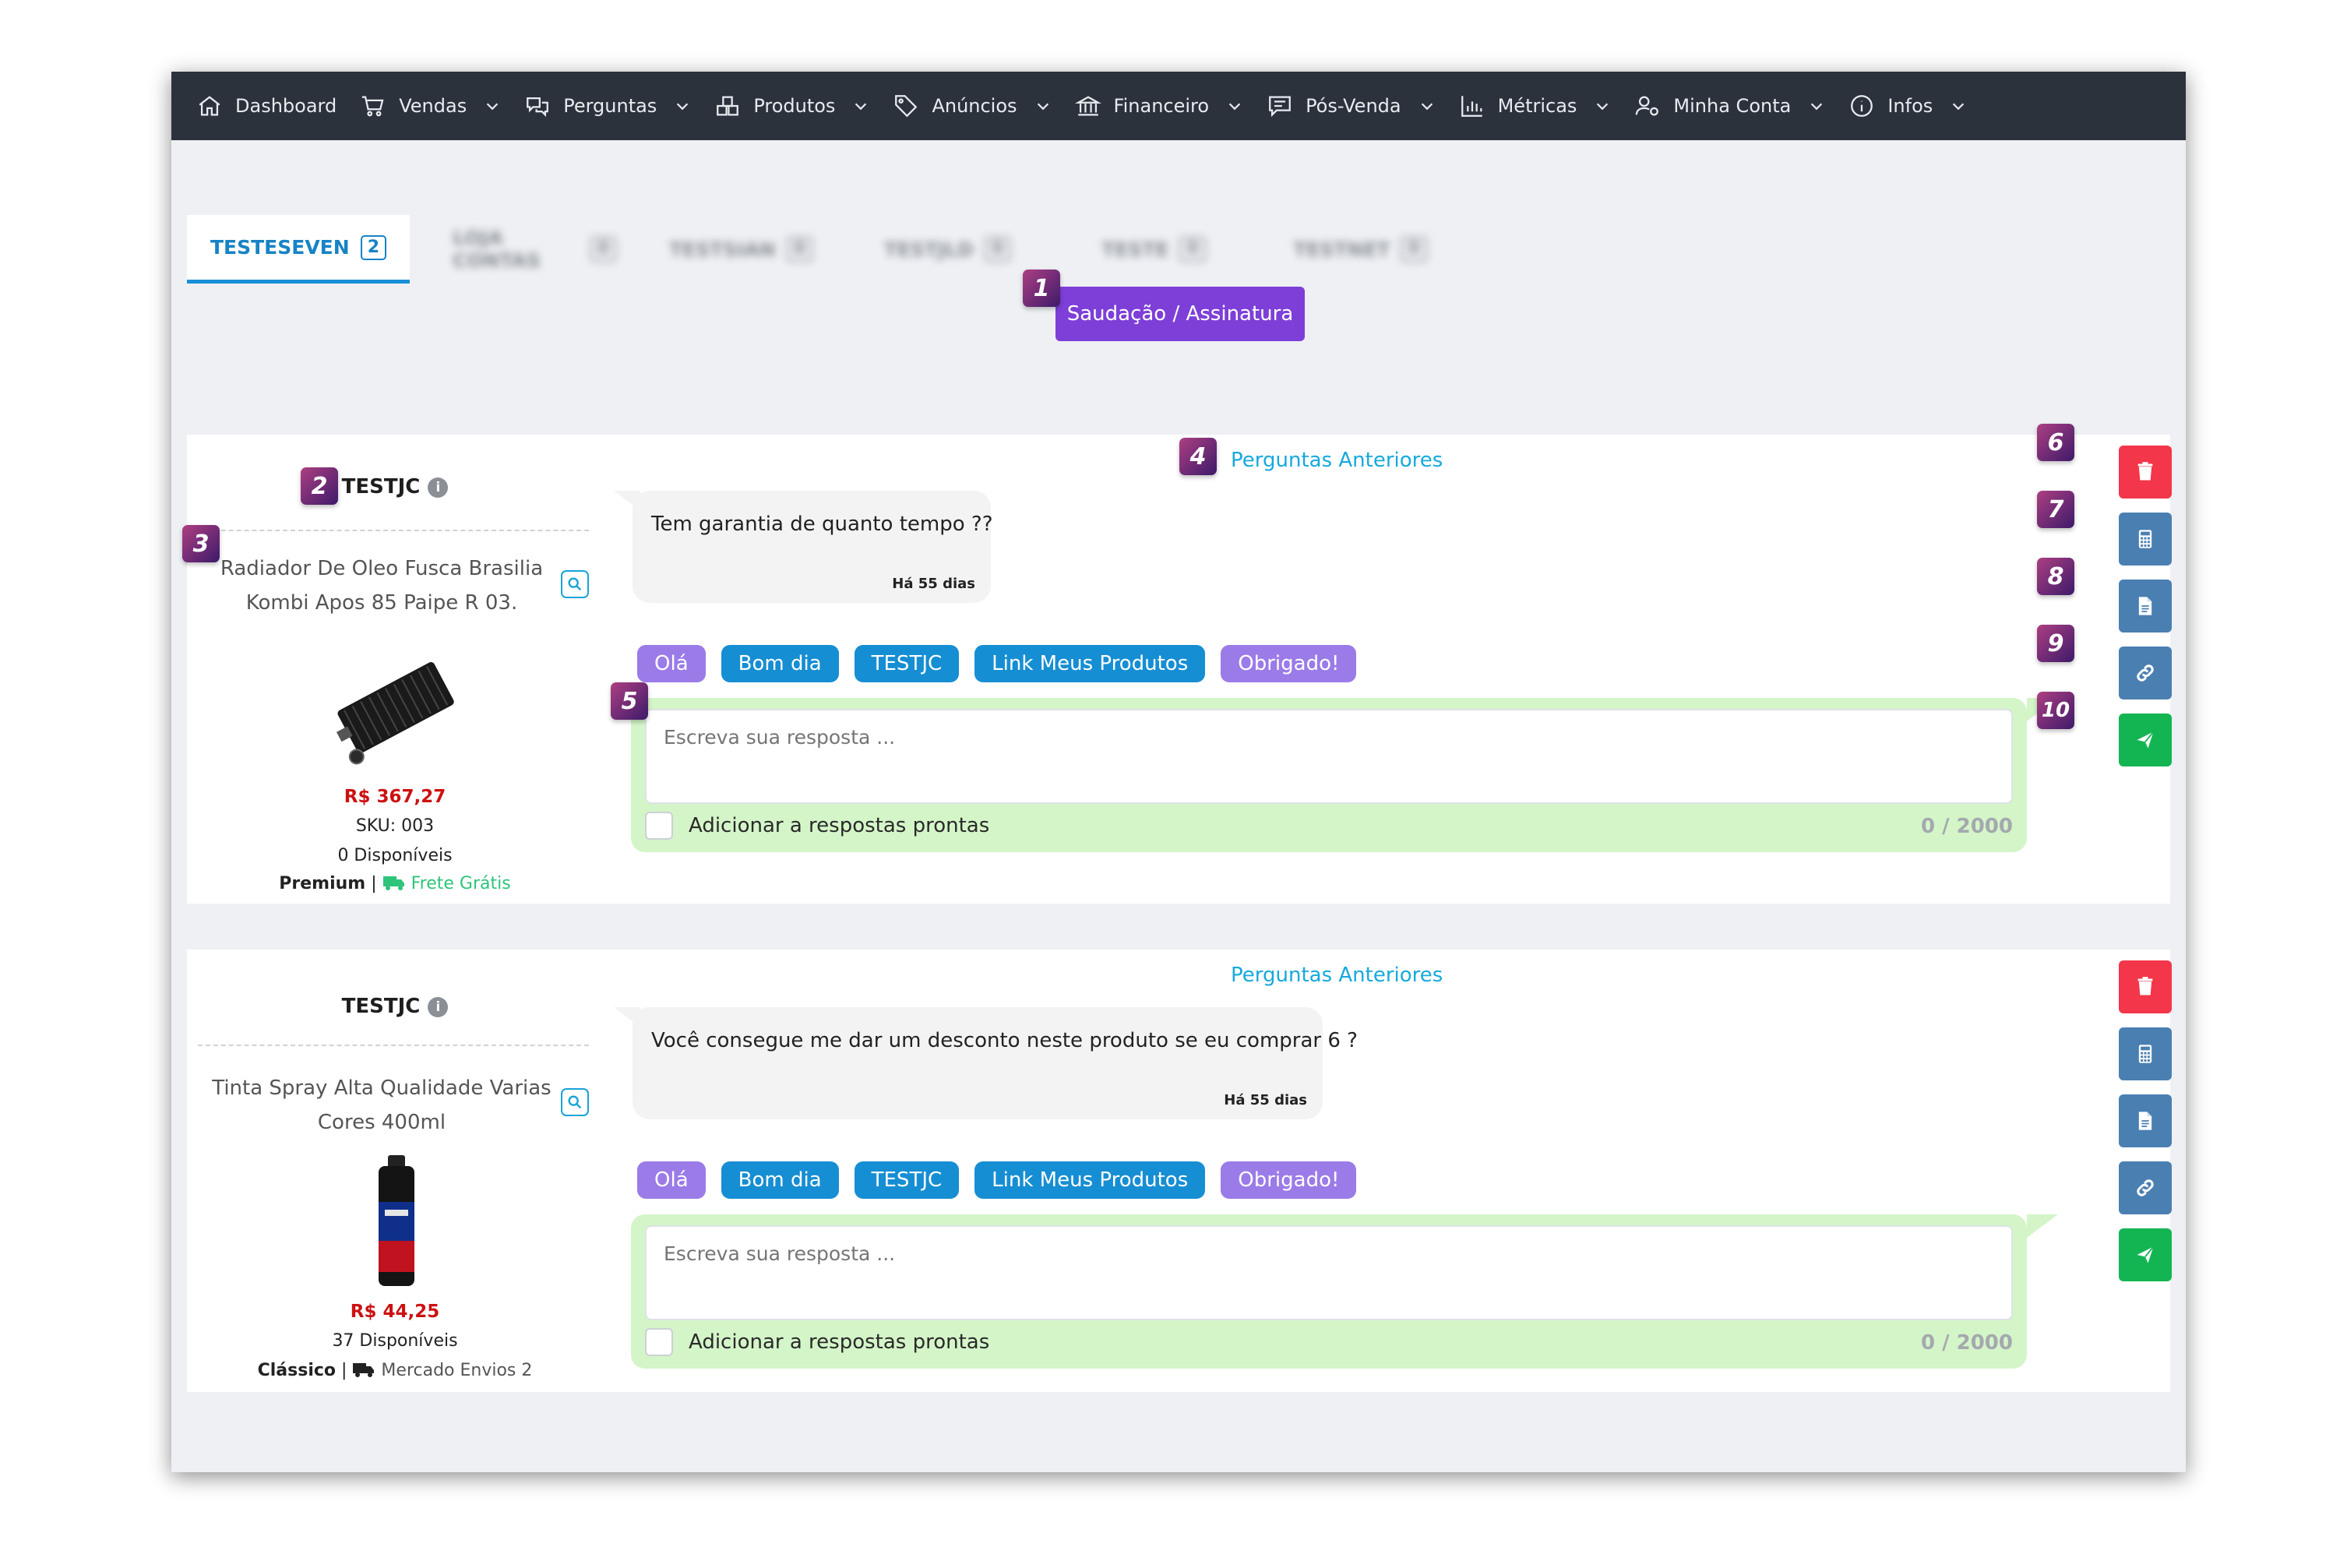 This screenshot has width=2340, height=1568. I want to click on tutorial-badge-10: 10, so click(2055, 711).